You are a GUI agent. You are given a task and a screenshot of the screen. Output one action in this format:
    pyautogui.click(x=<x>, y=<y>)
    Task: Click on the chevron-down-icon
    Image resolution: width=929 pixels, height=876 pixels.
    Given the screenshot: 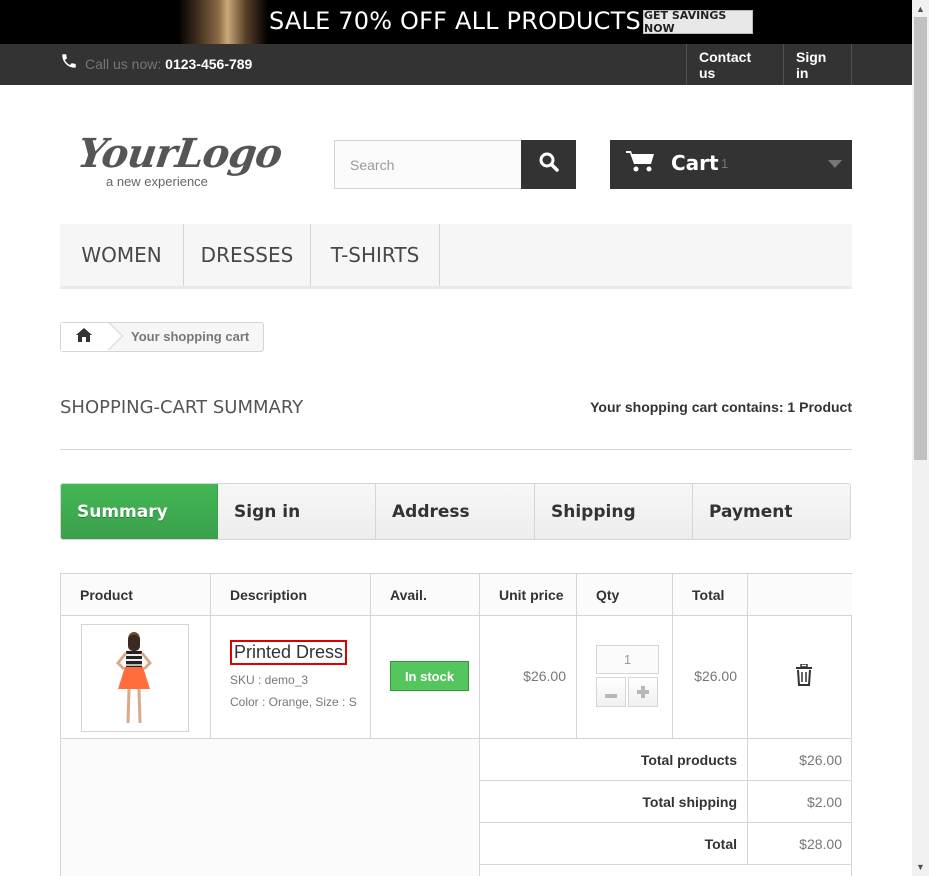 What is the action you would take?
    pyautogui.click(x=835, y=164)
    